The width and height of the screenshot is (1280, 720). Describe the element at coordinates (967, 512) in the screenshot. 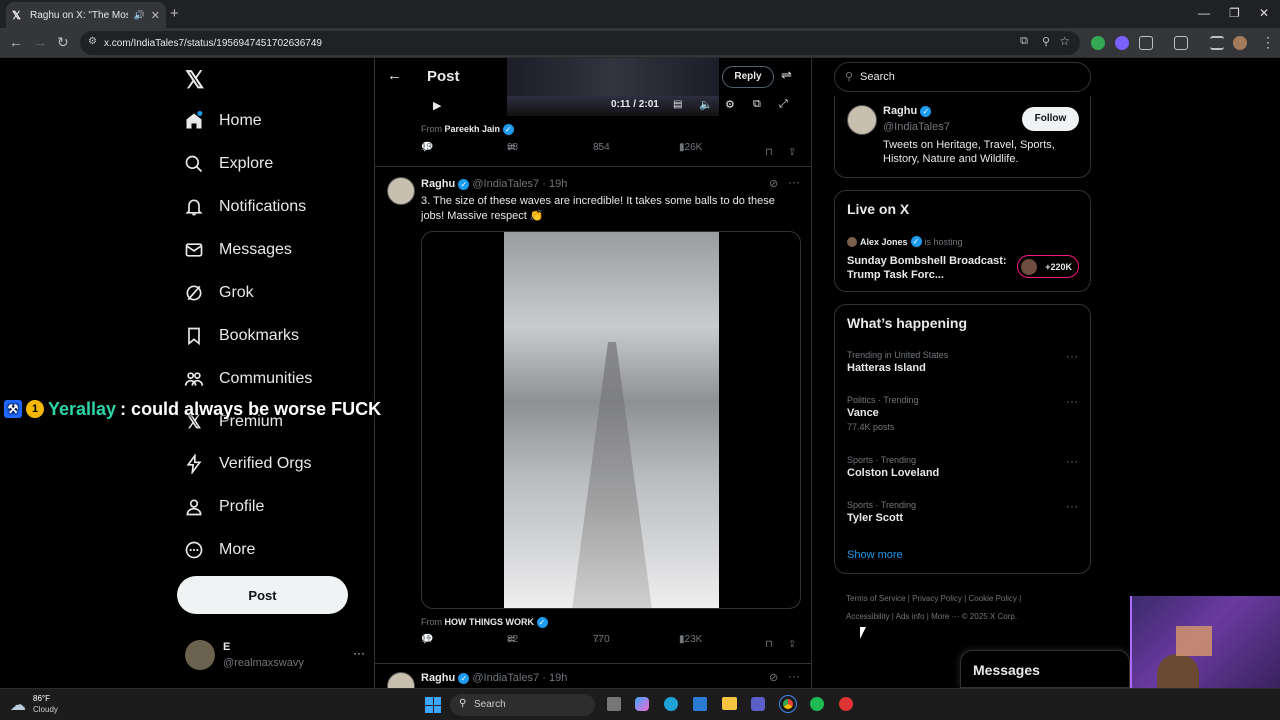

I see `trend-item: Sports · Trending Tyler Scott` at that location.